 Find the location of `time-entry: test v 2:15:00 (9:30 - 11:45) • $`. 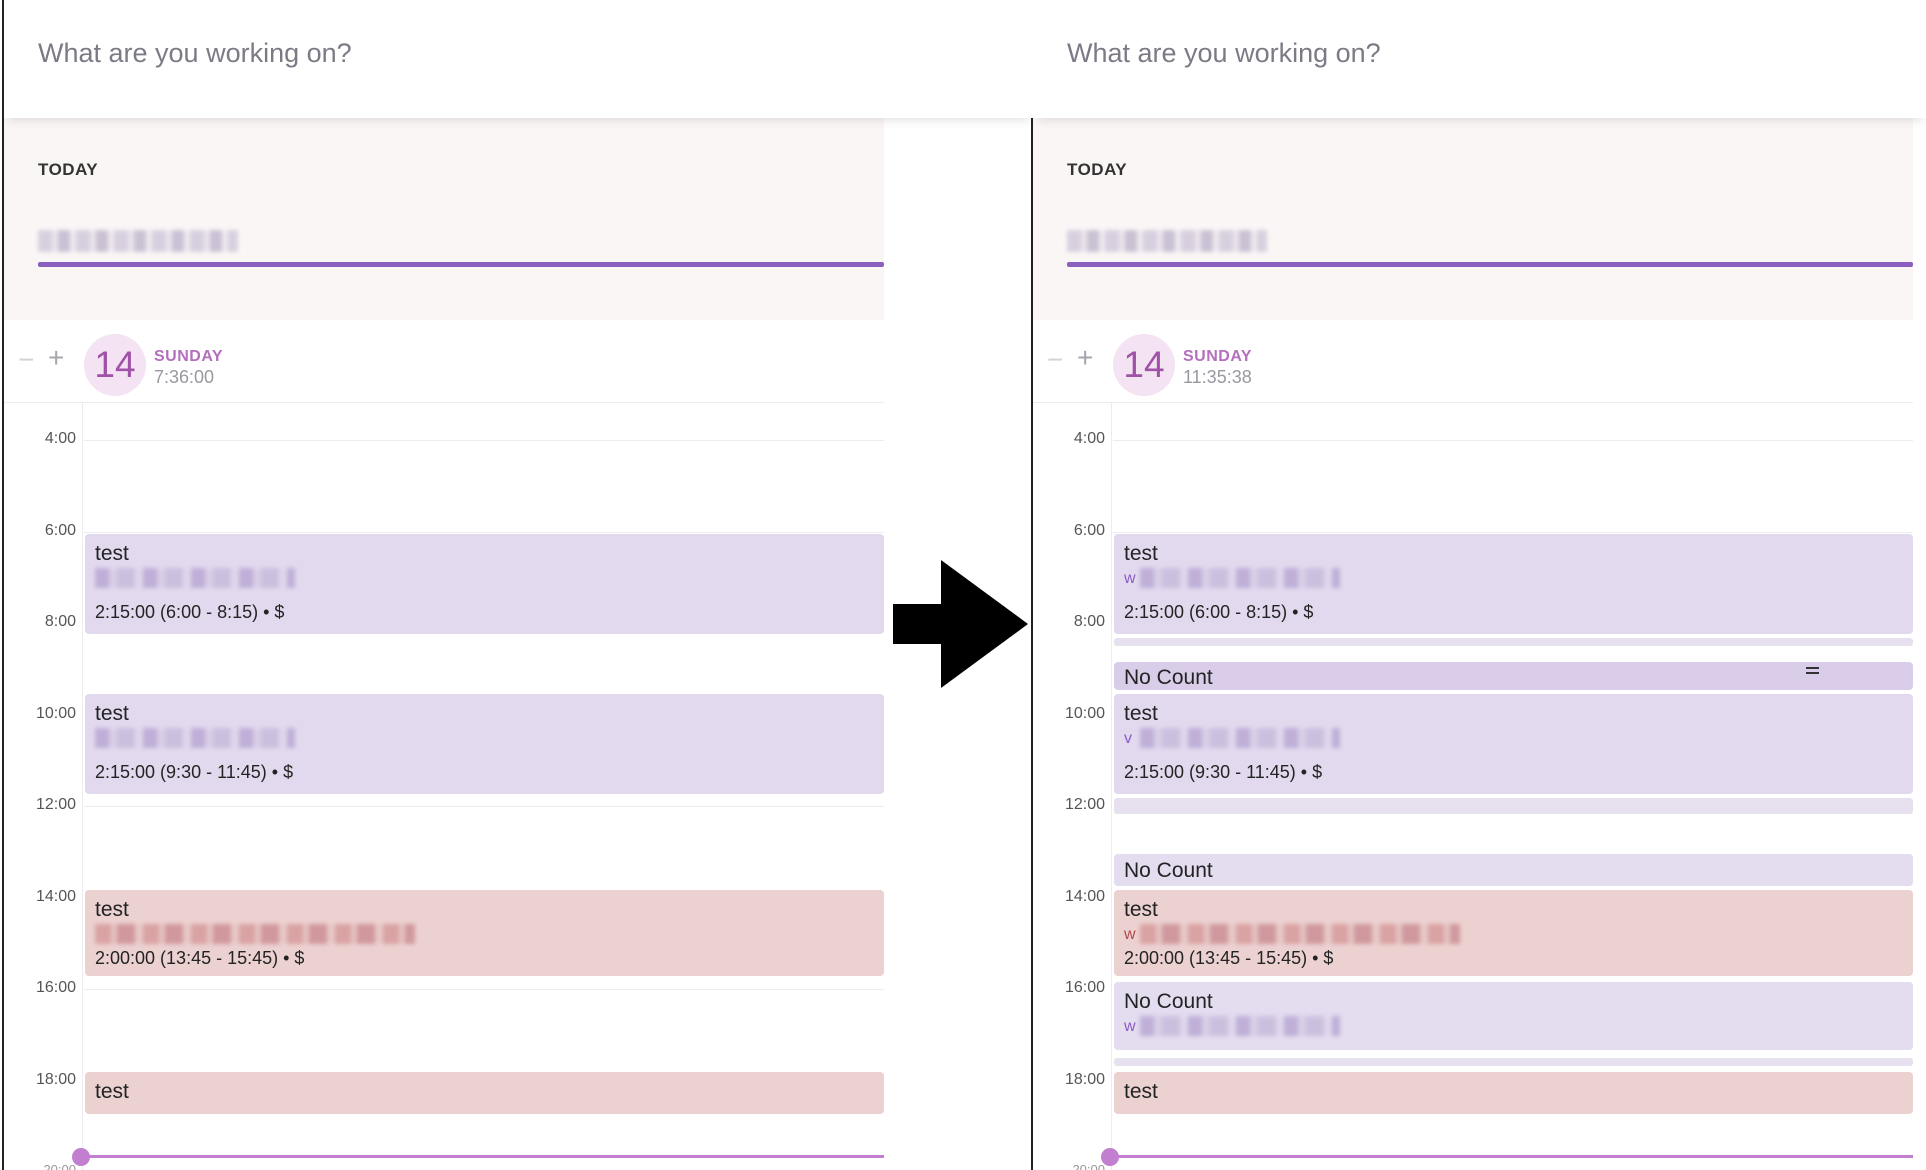

time-entry: test v 2:15:00 (9:30 - 11:45) • $ is located at coordinates (1513, 744).